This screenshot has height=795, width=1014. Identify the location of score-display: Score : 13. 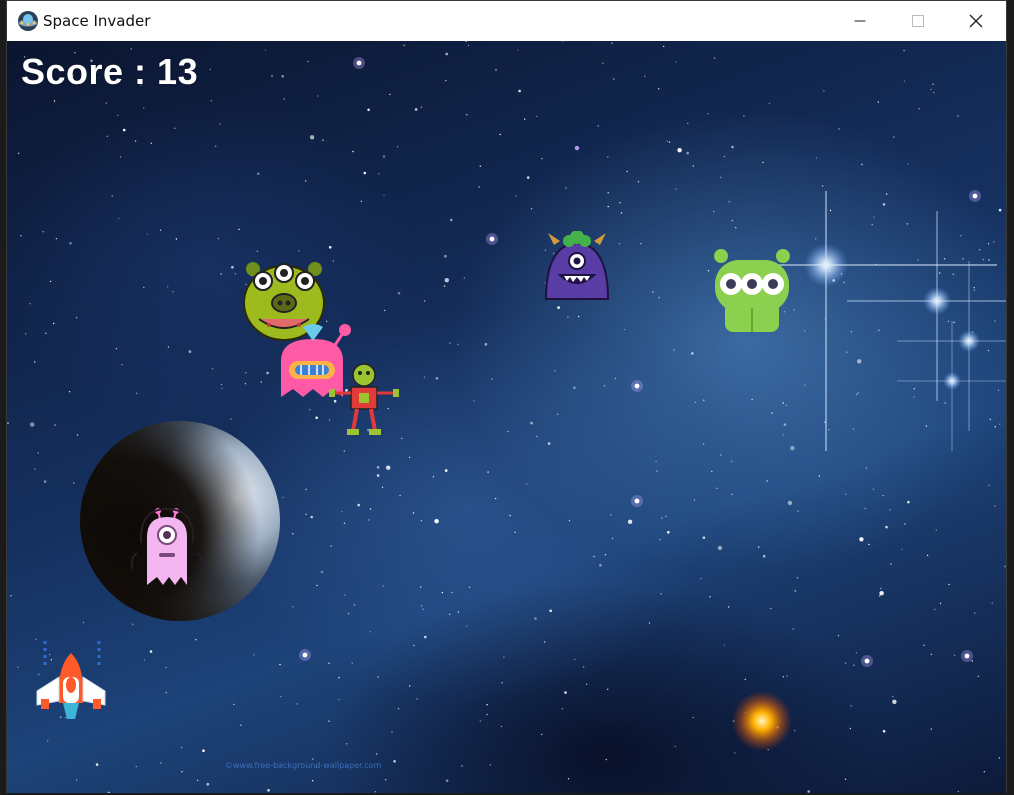
(110, 71).